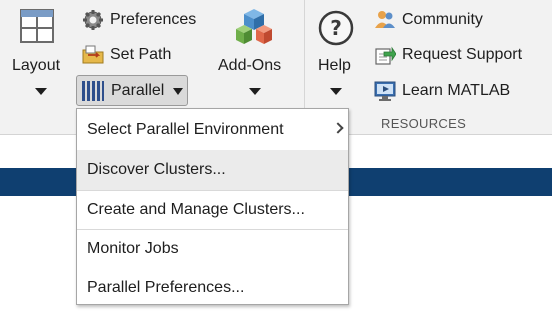 This screenshot has height=321, width=552. What do you see at coordinates (250, 65) in the screenshot?
I see `addons-label: Add-Ons` at bounding box center [250, 65].